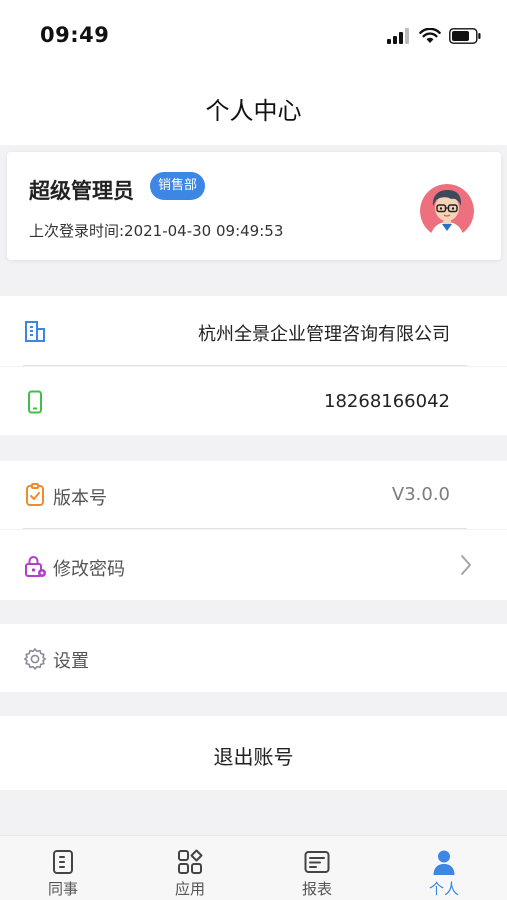 The width and height of the screenshot is (507, 900). What do you see at coordinates (420, 494) in the screenshot?
I see `version-value: V3.0.0` at bounding box center [420, 494].